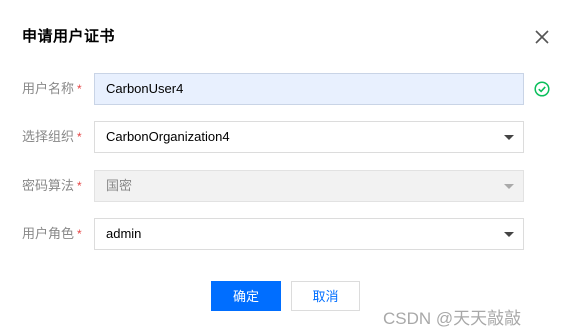 This screenshot has width=570, height=334. What do you see at coordinates (542, 89) in the screenshot?
I see `check-circle-icon` at bounding box center [542, 89].